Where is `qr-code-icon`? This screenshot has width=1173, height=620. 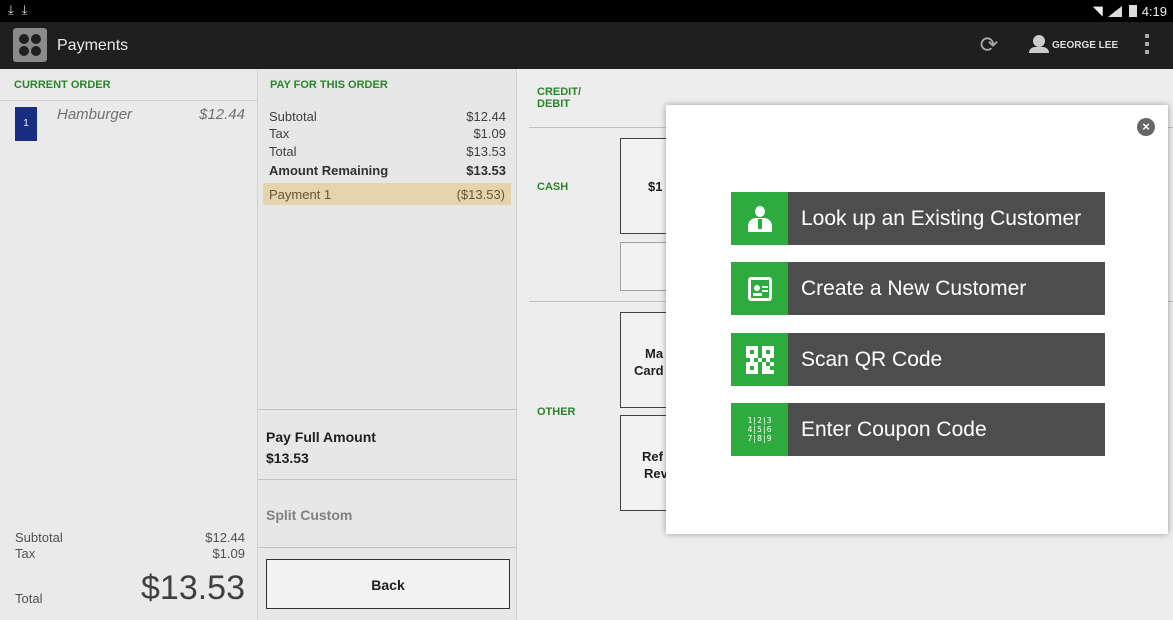 qr-code-icon is located at coordinates (759, 359).